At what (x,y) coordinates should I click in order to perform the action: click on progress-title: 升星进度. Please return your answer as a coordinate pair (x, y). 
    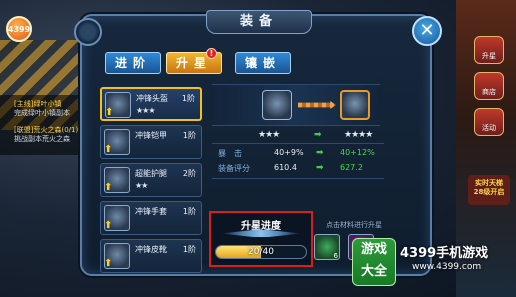
    Looking at the image, I should click on (261, 226).